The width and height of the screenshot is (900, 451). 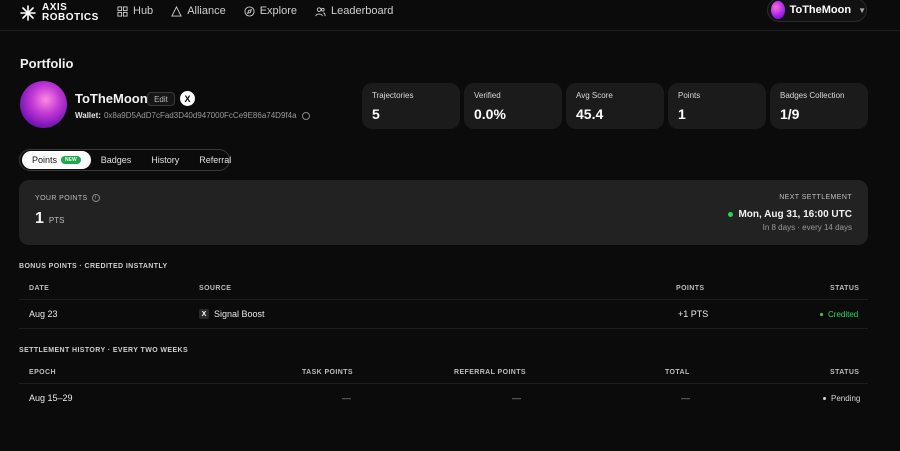 What do you see at coordinates (513, 106) in the screenshot?
I see `stat-card-verified: Verified 0.0%` at bounding box center [513, 106].